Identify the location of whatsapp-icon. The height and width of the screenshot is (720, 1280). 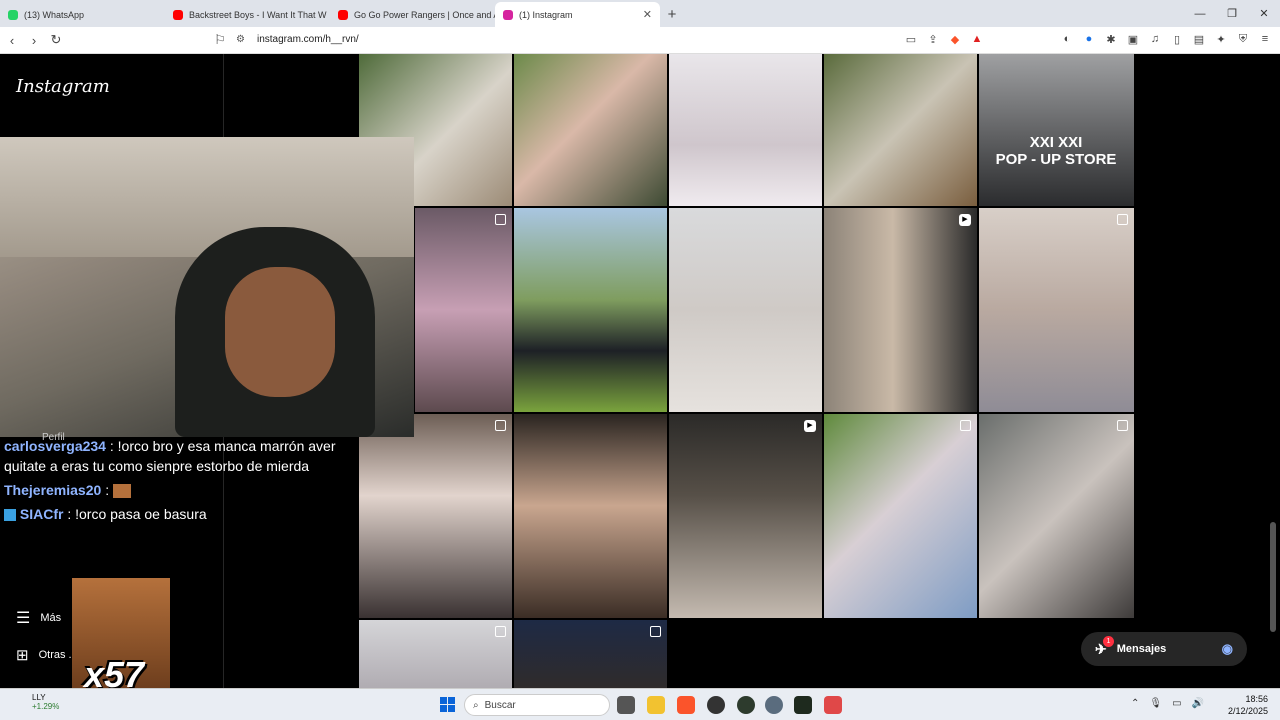
(13, 14).